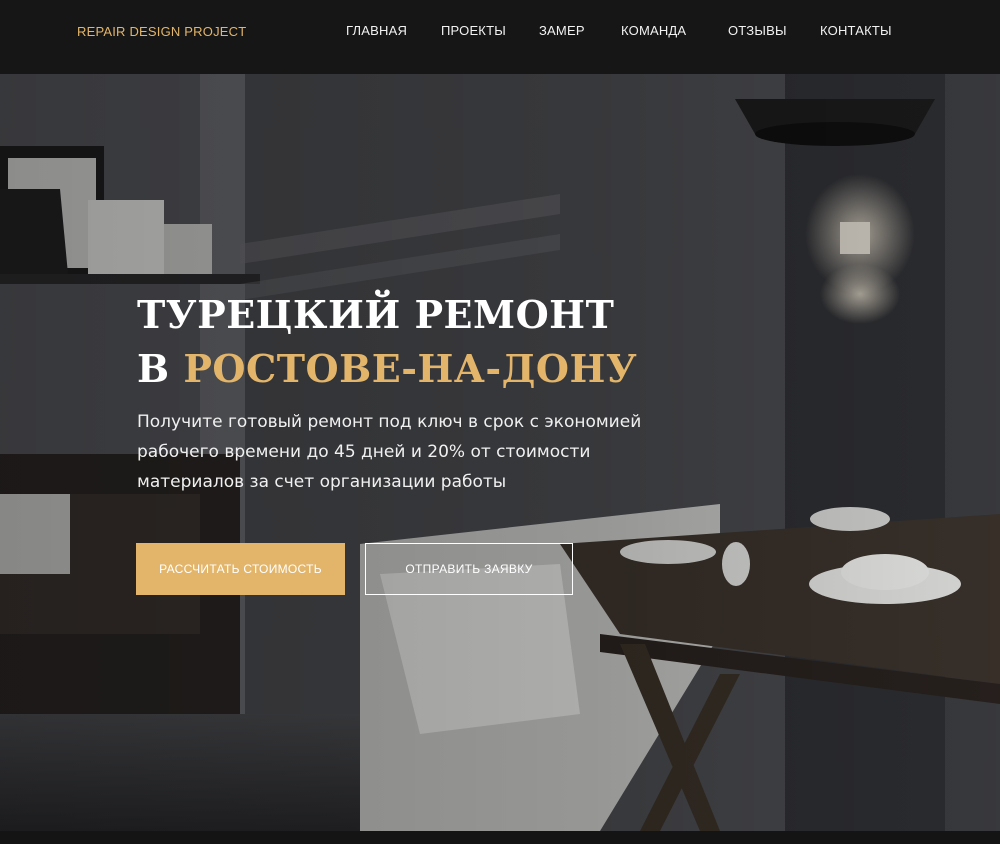 This screenshot has width=1000, height=844. What do you see at coordinates (160, 368) in the screenshot?
I see `hero-title-line2-prefix: В` at bounding box center [160, 368].